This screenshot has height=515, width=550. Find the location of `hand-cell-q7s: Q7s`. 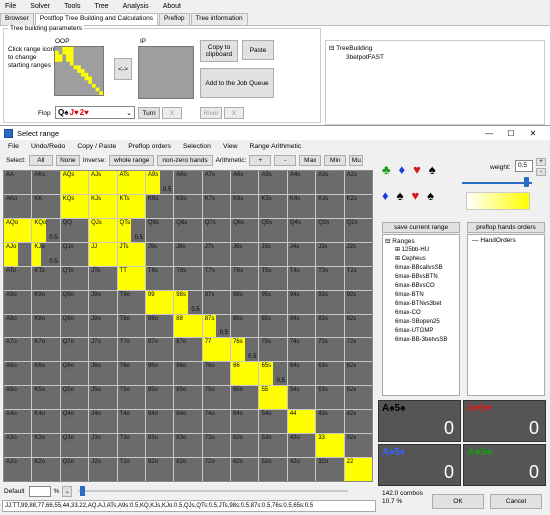

hand-cell-q7s: Q7s is located at coordinates (216, 230).